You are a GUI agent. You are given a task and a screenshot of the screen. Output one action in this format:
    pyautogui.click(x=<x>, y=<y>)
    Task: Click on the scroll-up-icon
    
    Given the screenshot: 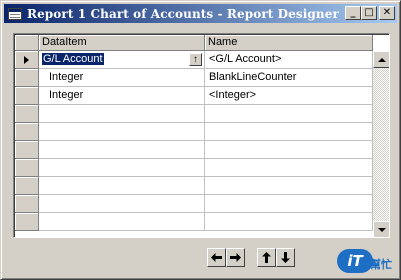 What is the action you would take?
    pyautogui.click(x=381, y=59)
    